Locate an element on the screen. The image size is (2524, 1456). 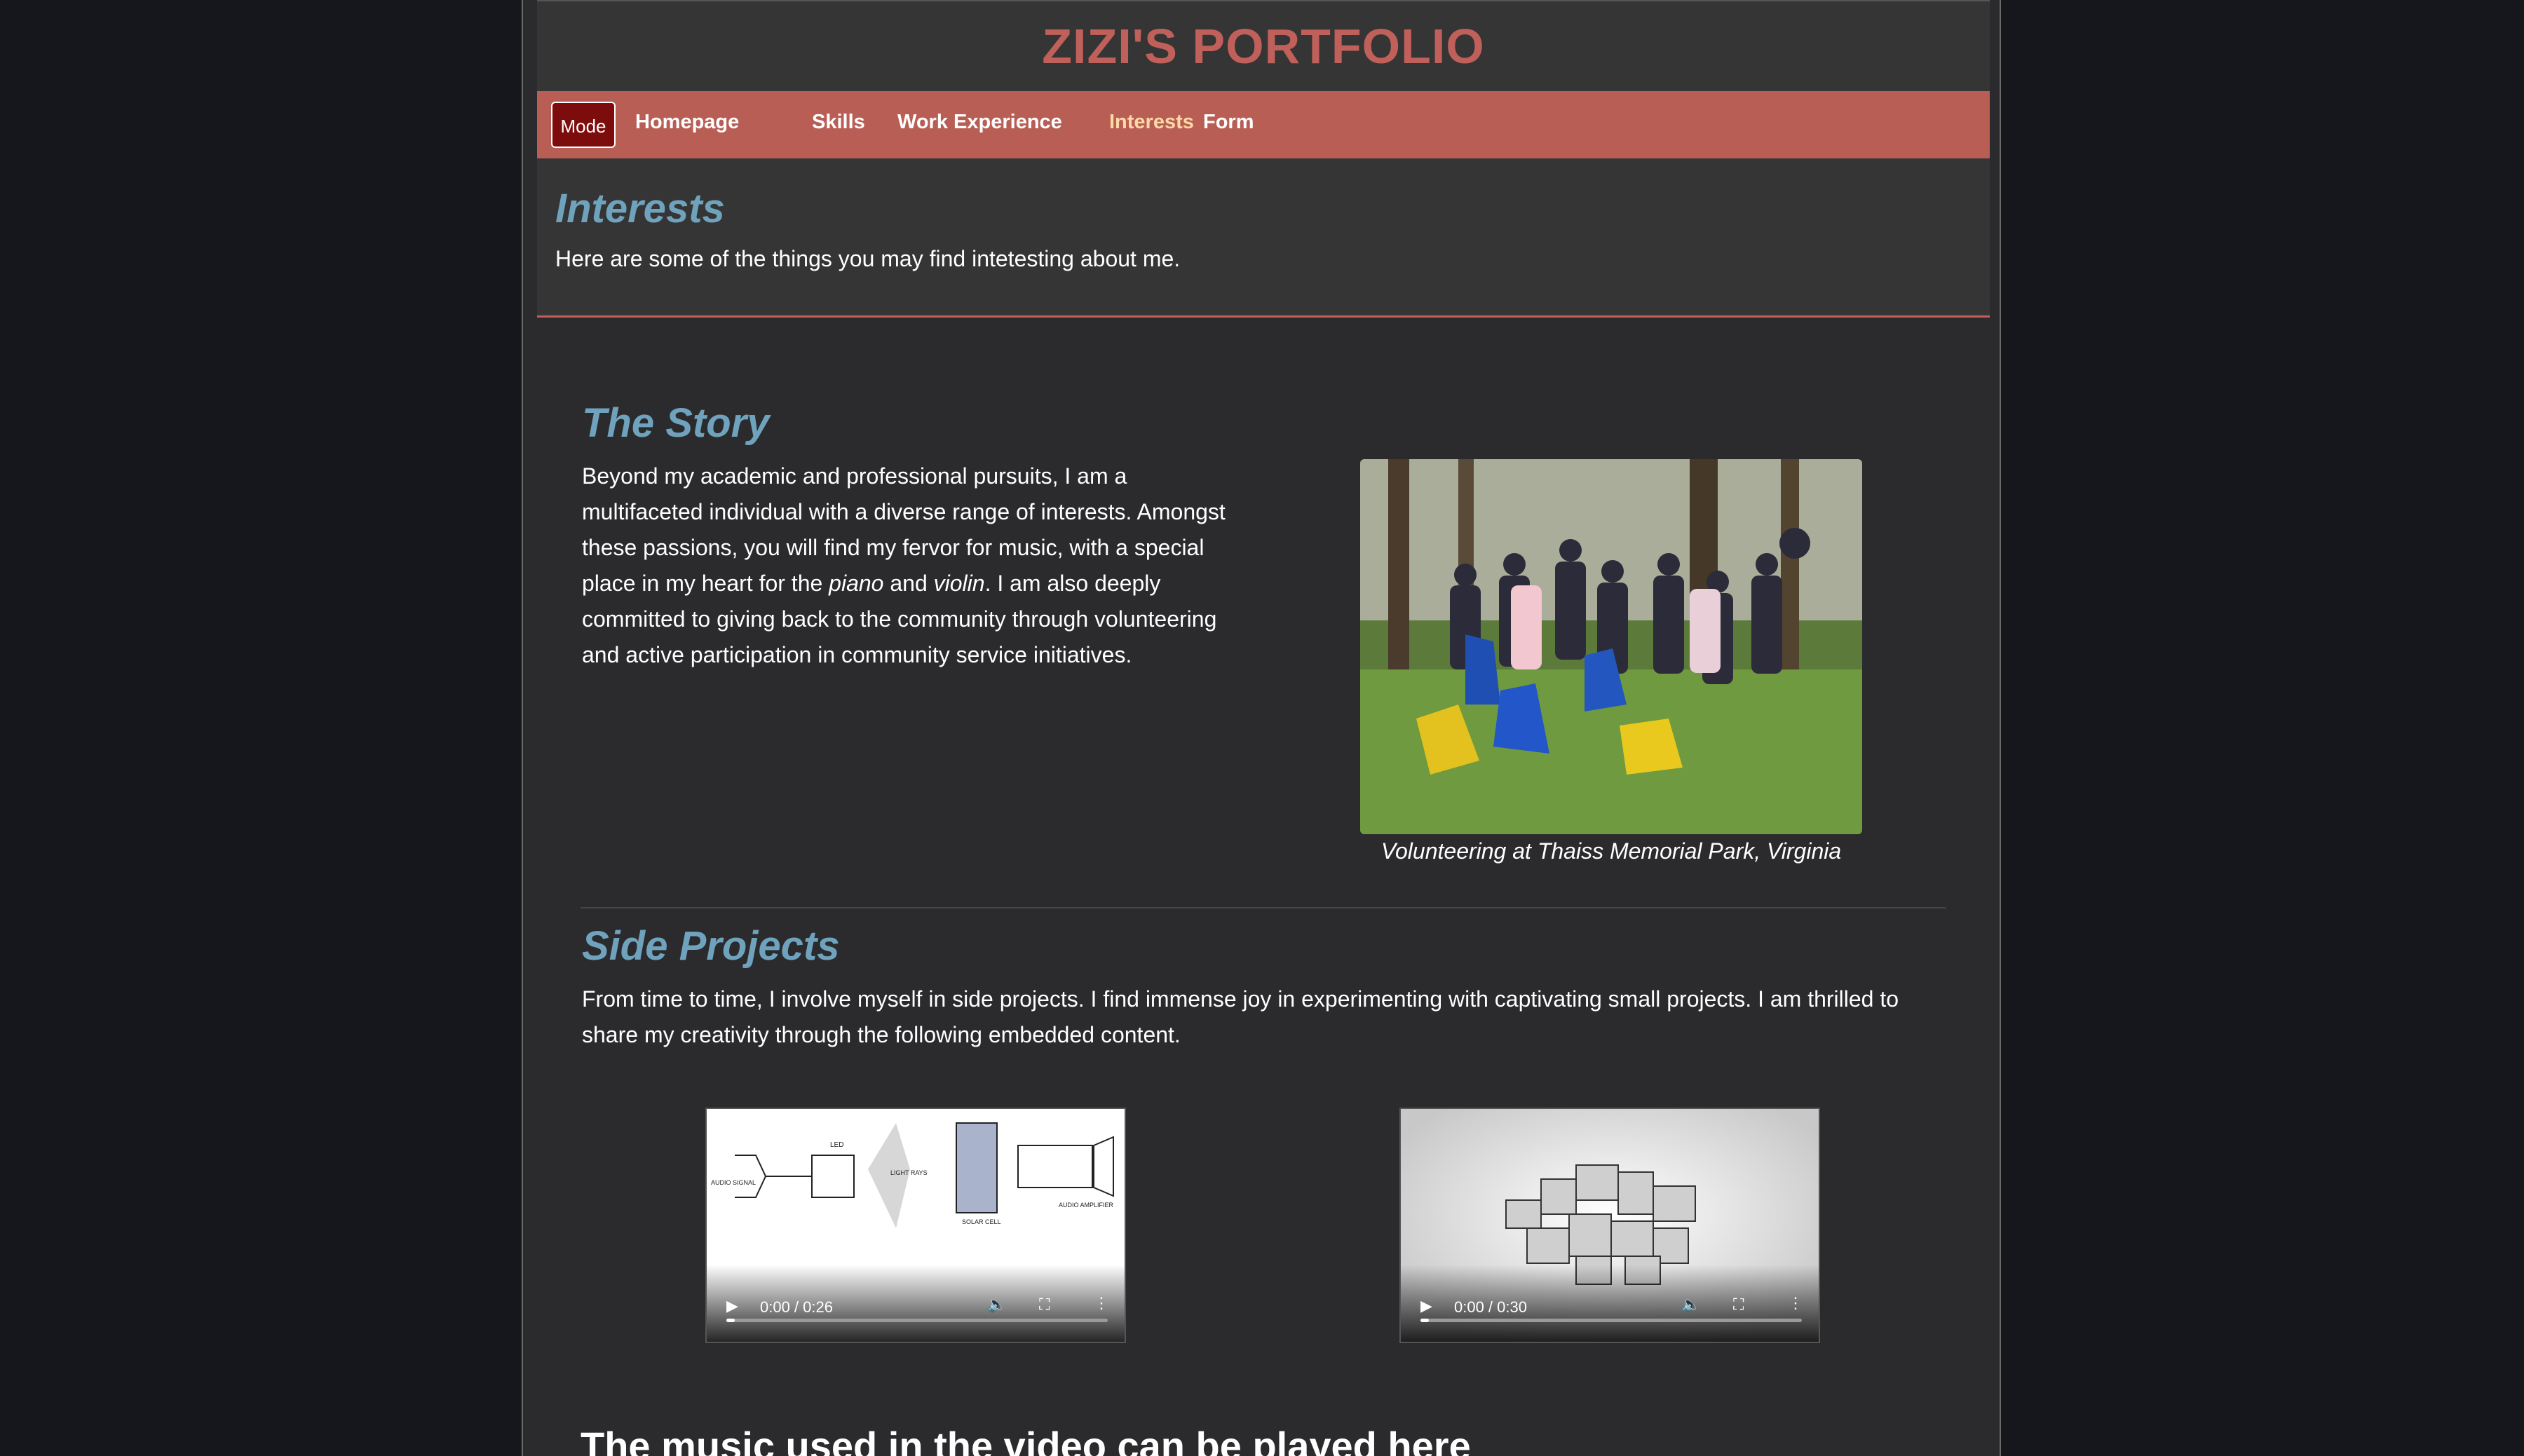
diagram-label-solar-cell: SOLAR CELL is located at coordinates (982, 1221).